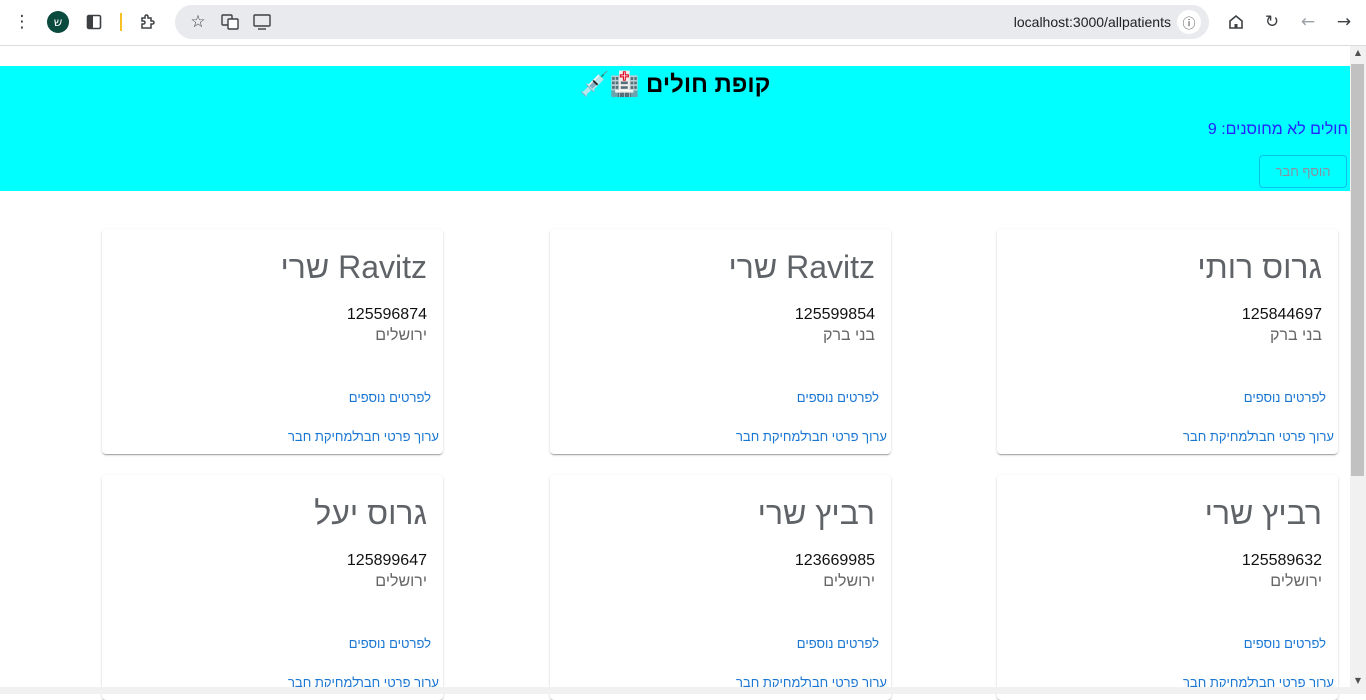 The height and width of the screenshot is (700, 1366). What do you see at coordinates (1358, 52) in the screenshot?
I see `scroll-up-arrow-icon: ▲` at bounding box center [1358, 52].